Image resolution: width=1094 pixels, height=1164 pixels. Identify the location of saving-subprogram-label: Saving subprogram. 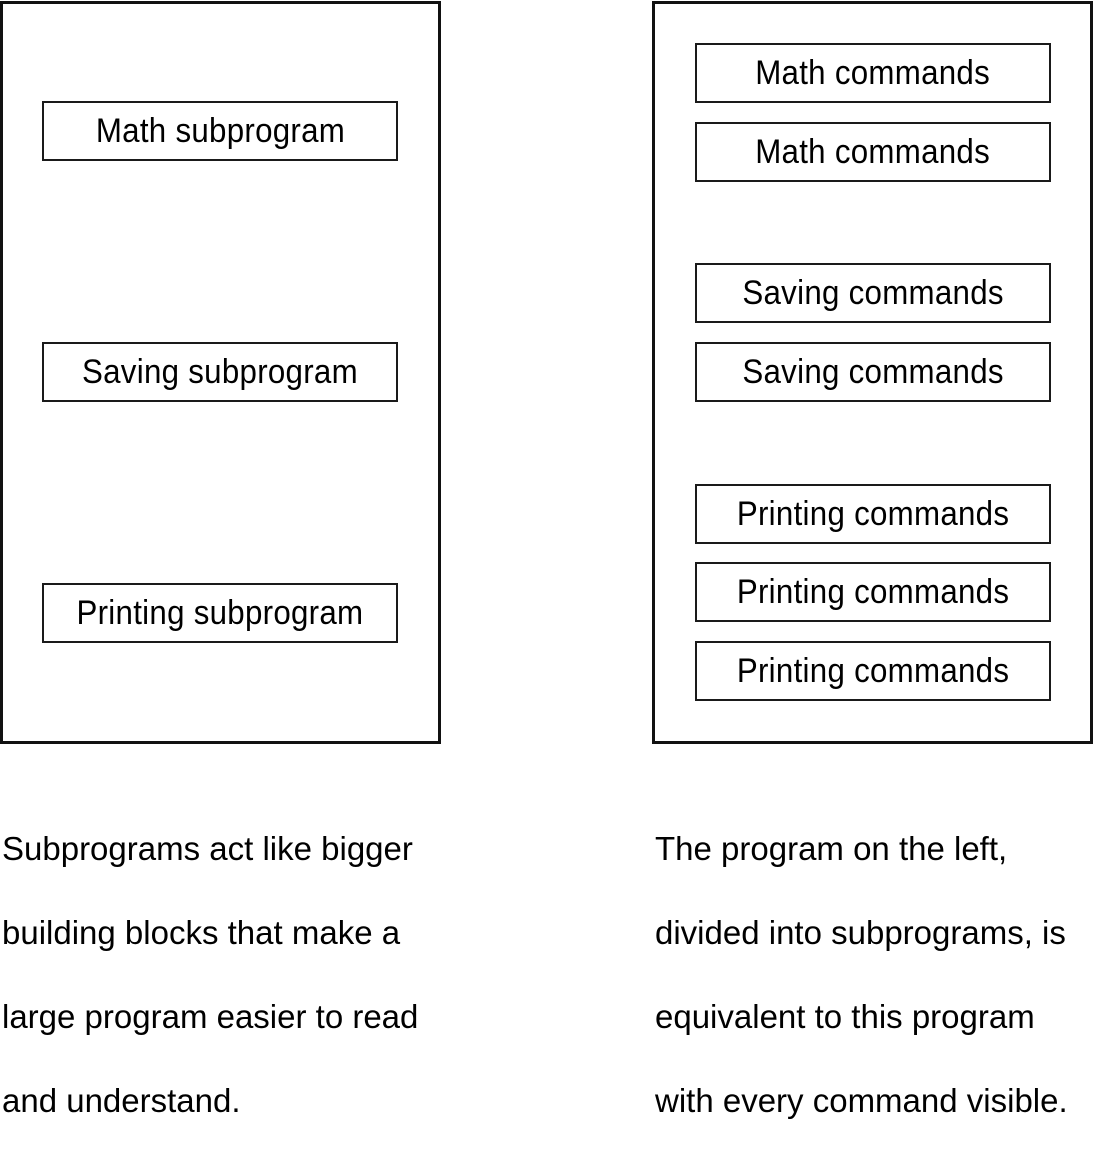
(220, 371).